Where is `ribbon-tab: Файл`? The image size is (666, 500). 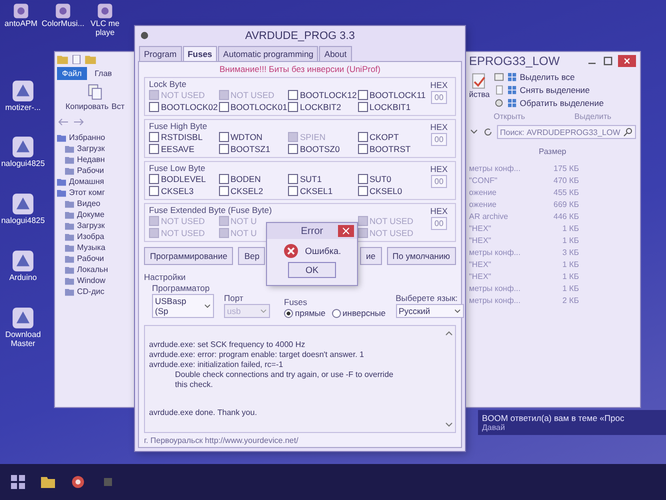
ribbon-tab: Файл is located at coordinates (72, 73).